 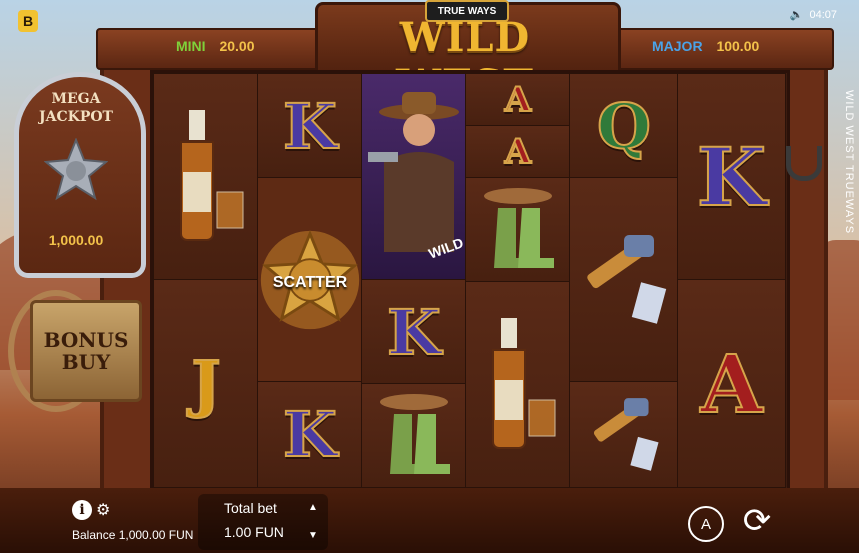 I want to click on major-value: 100.00, so click(x=738, y=46).